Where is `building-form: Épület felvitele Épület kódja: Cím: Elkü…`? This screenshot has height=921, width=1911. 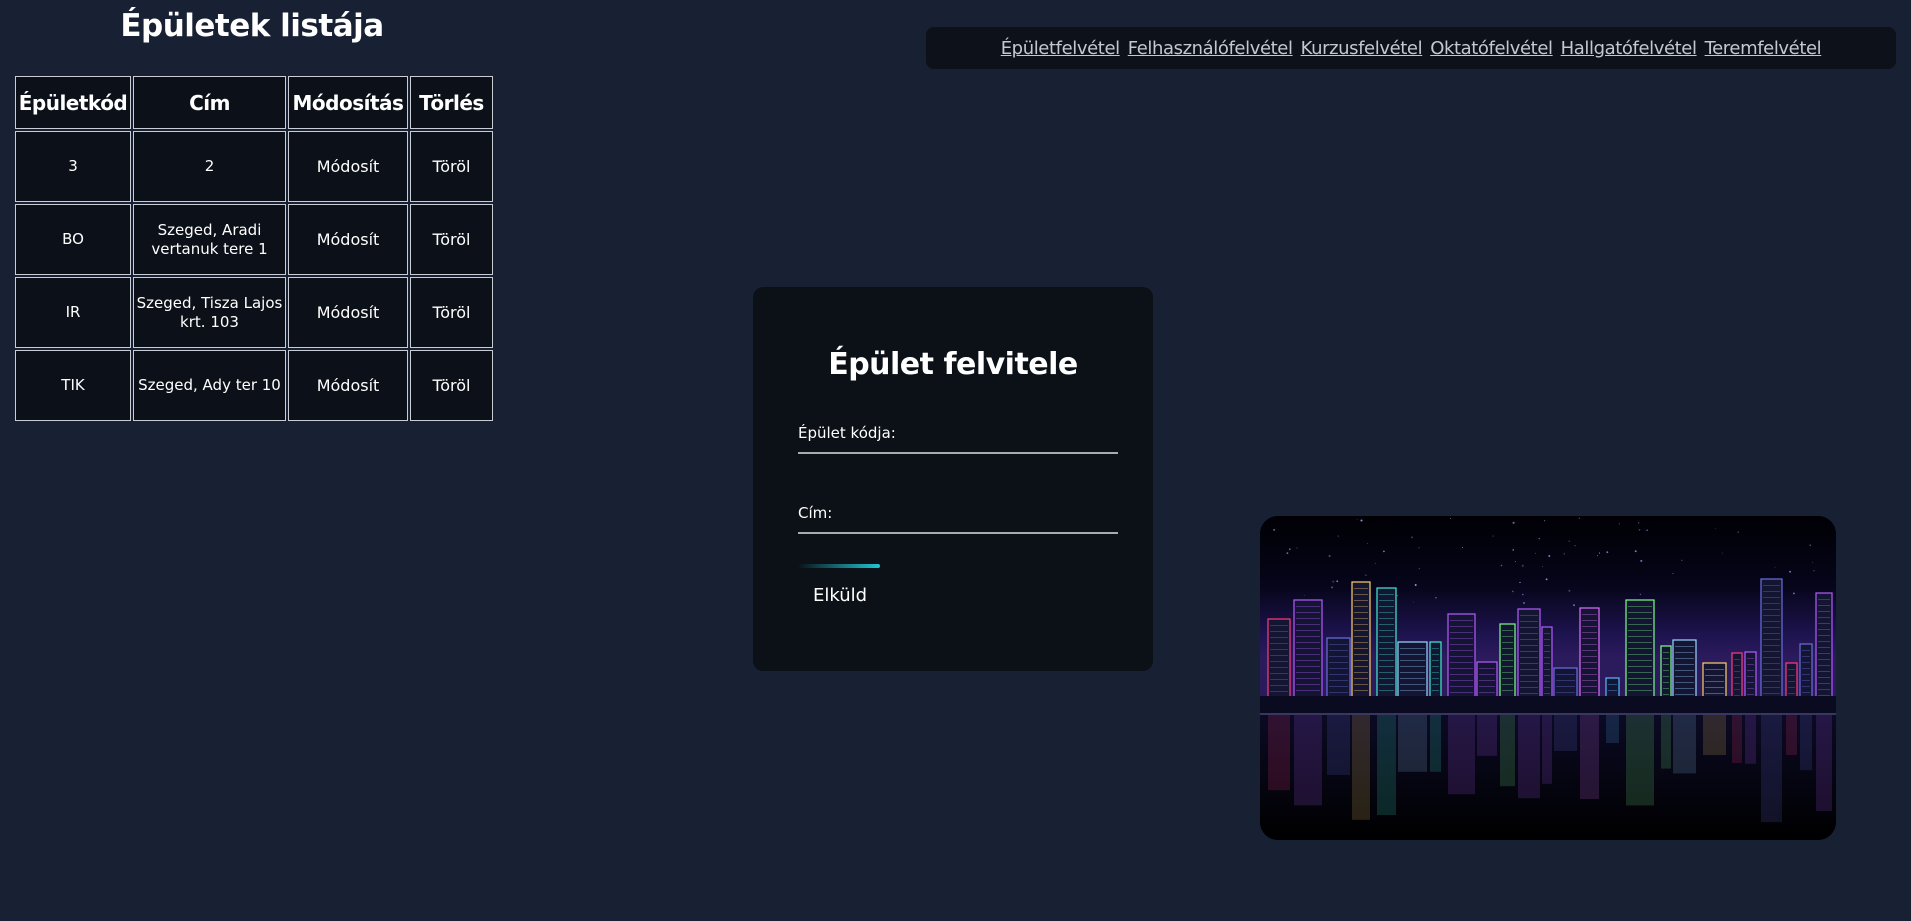 building-form: Épület felvitele Épület kódja: Cím: Elkü… is located at coordinates (953, 479).